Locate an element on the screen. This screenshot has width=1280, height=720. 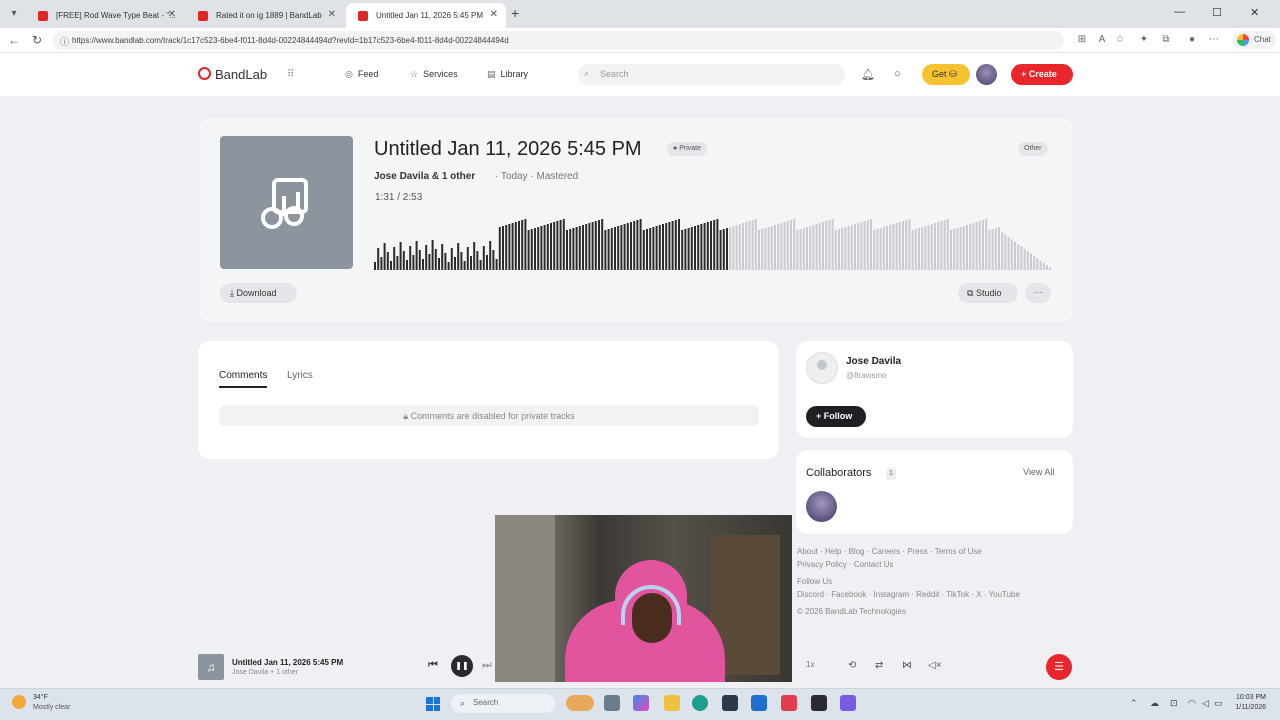
get-membership-button: Get ⛁ is located at coordinates (946, 74).